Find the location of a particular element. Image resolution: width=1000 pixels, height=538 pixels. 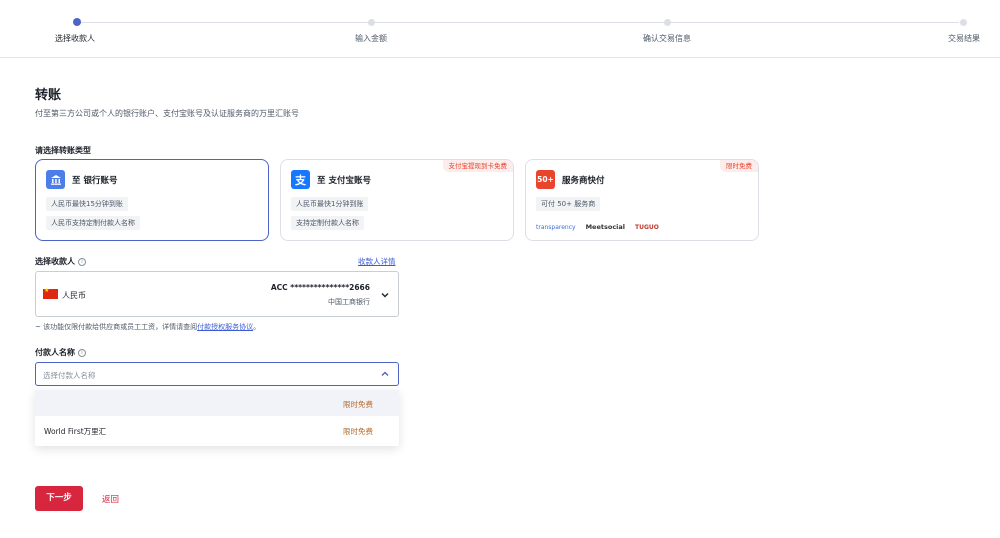

provider-logo: Meetsocial is located at coordinates (605, 227).